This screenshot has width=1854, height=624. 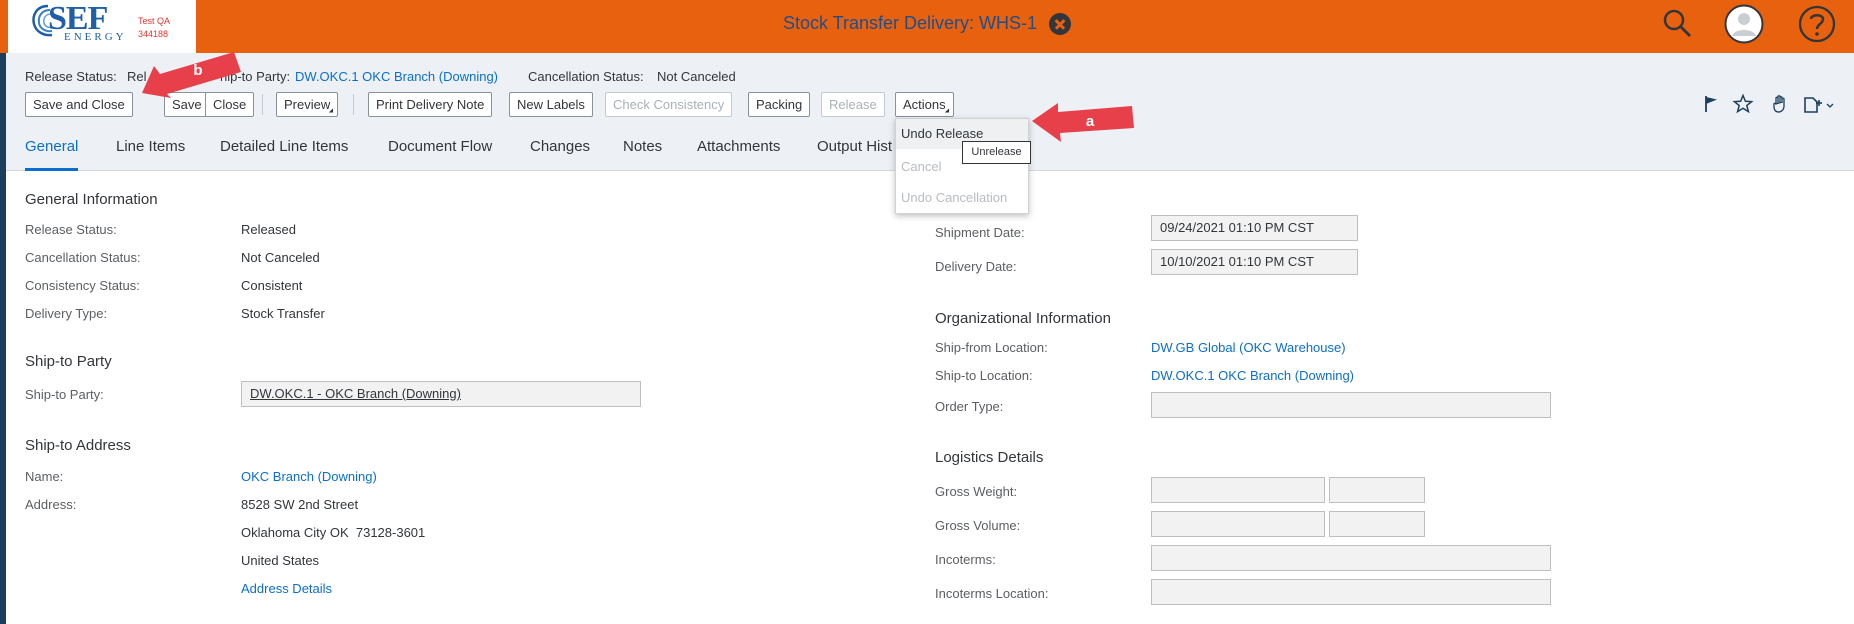 What do you see at coordinates (1248, 347) in the screenshot?
I see `ship-from-location-link: DW.GB Global (OKC Warehouse)` at bounding box center [1248, 347].